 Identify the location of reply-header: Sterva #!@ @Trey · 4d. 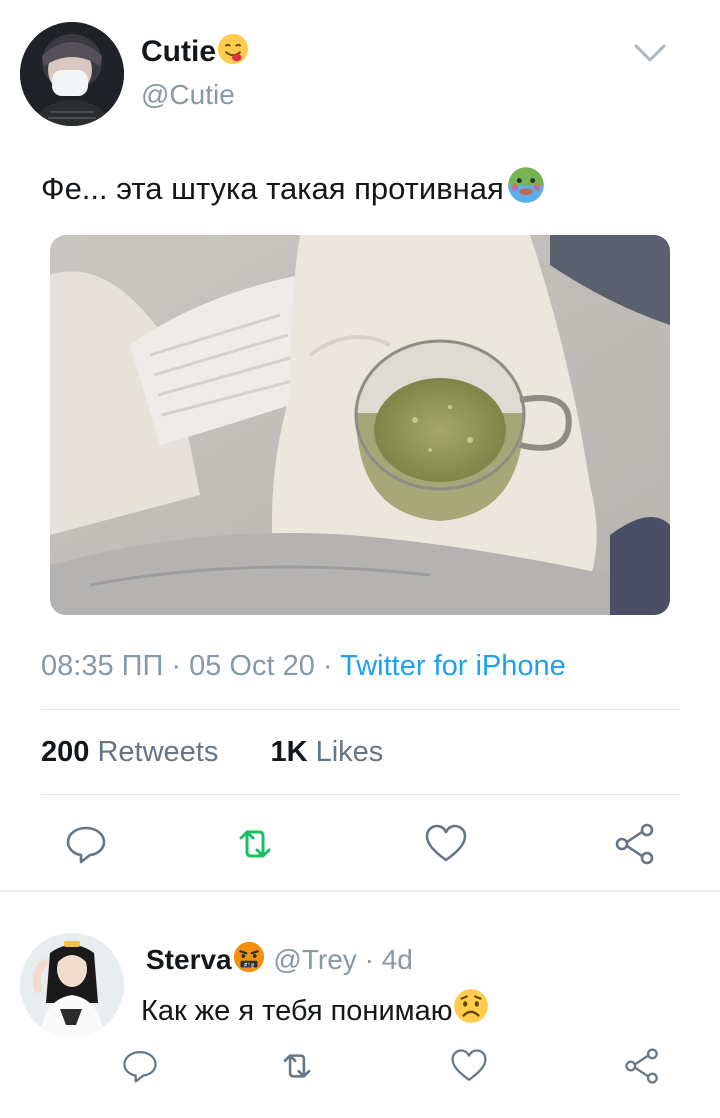
(279, 958).